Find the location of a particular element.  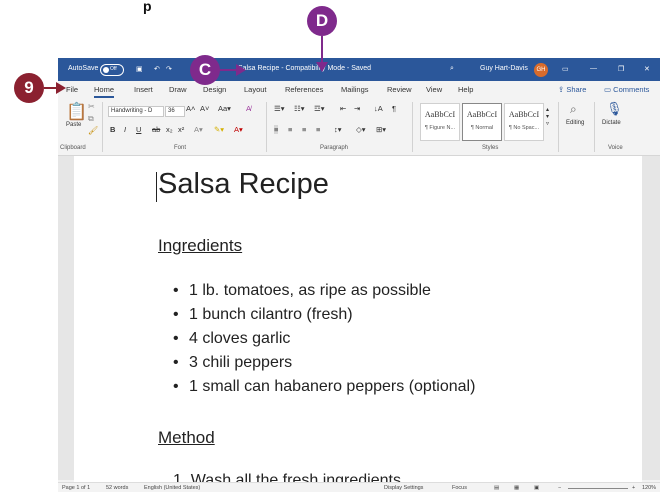

callout-c: C is located at coordinates (205, 70).